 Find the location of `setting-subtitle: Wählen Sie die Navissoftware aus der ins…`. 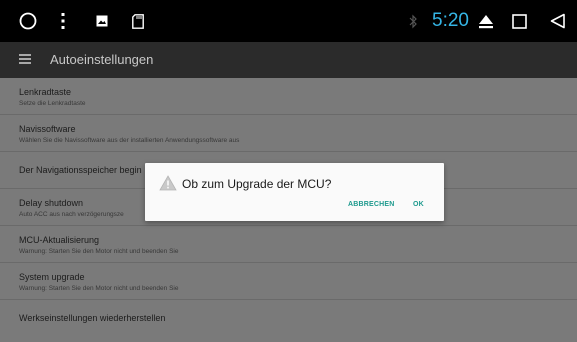

setting-subtitle: Wählen Sie die Navissoftware aus der ins… is located at coordinates (129, 140).